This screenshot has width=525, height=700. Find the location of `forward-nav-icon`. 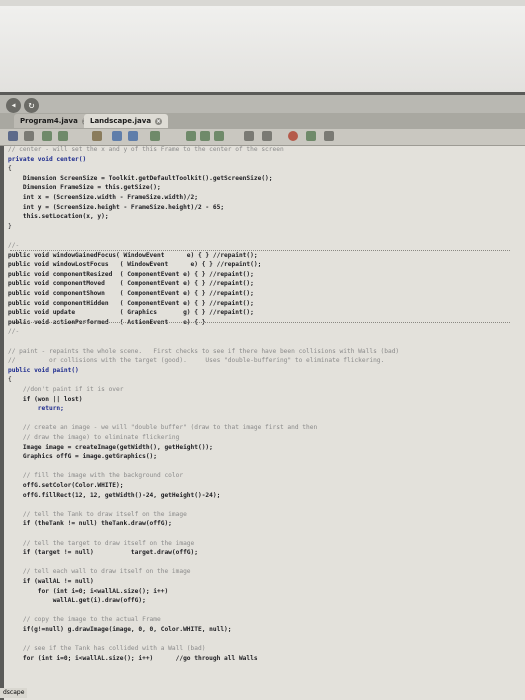

forward-nav-icon is located at coordinates (63, 136).